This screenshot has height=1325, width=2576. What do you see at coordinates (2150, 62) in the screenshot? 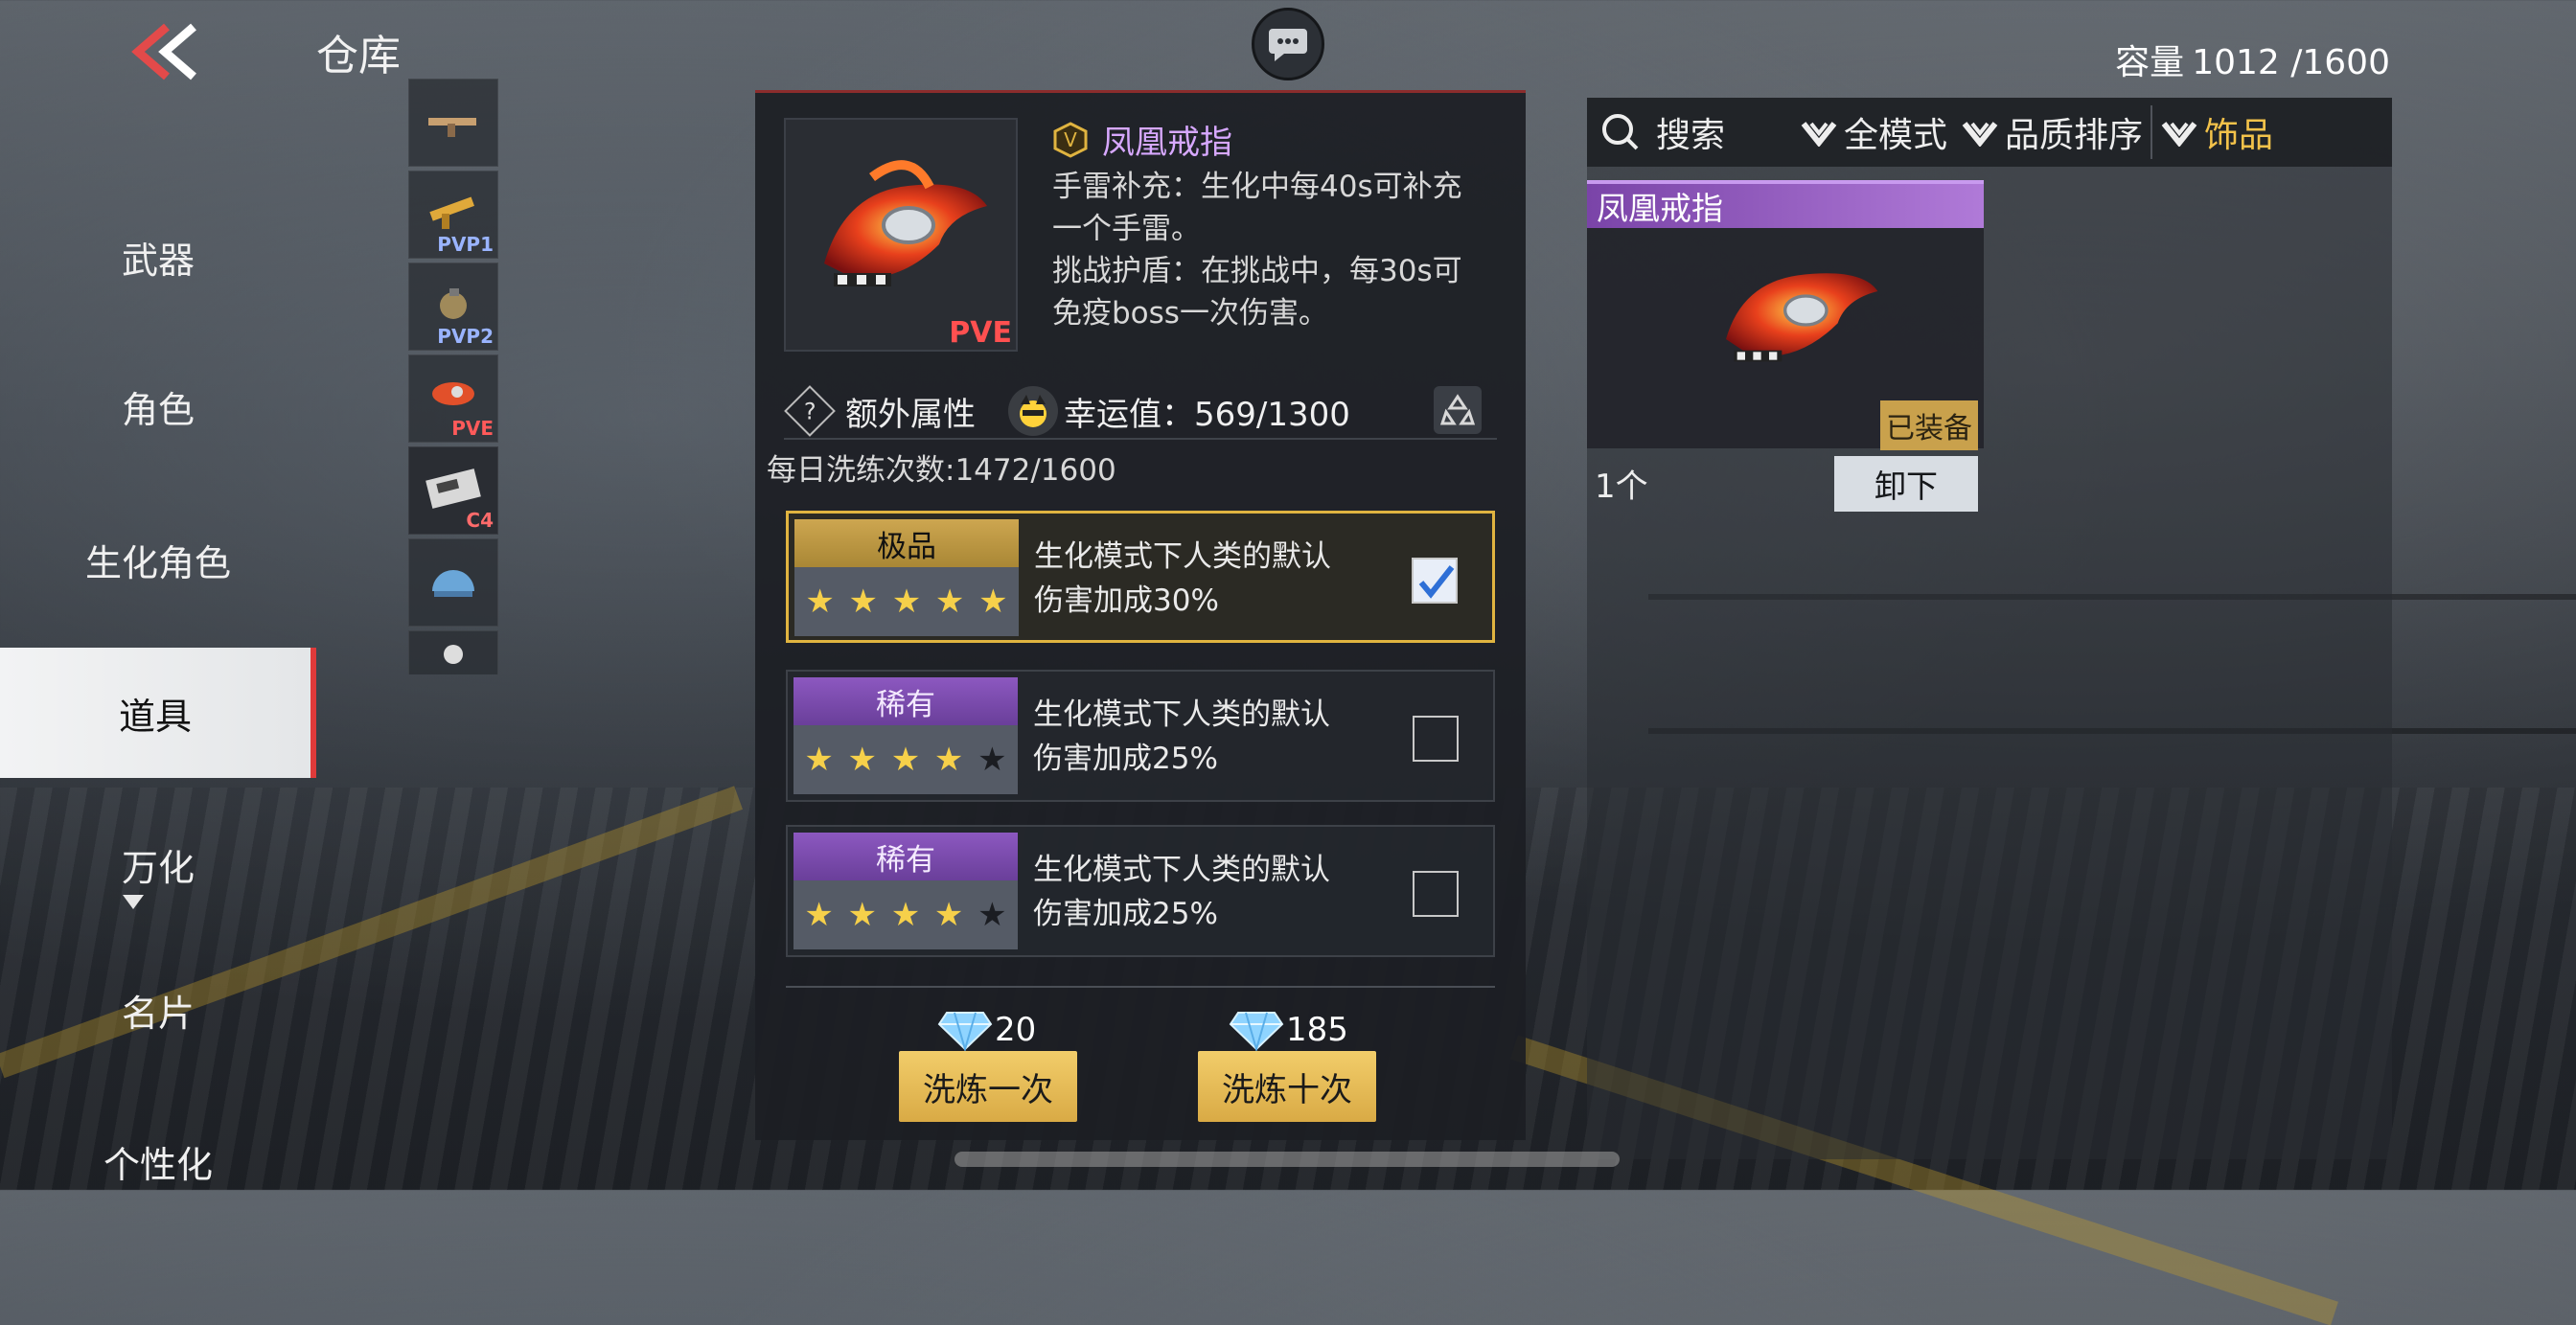
I see `capacity-label: 容量` at bounding box center [2150, 62].